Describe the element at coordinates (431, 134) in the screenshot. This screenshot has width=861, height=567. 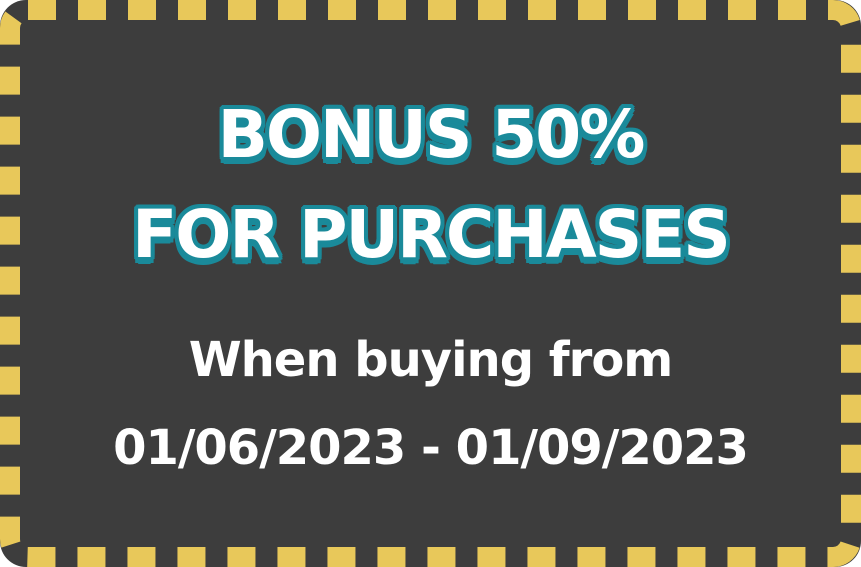
I see `headline-bonus: BONUS 50%` at that location.